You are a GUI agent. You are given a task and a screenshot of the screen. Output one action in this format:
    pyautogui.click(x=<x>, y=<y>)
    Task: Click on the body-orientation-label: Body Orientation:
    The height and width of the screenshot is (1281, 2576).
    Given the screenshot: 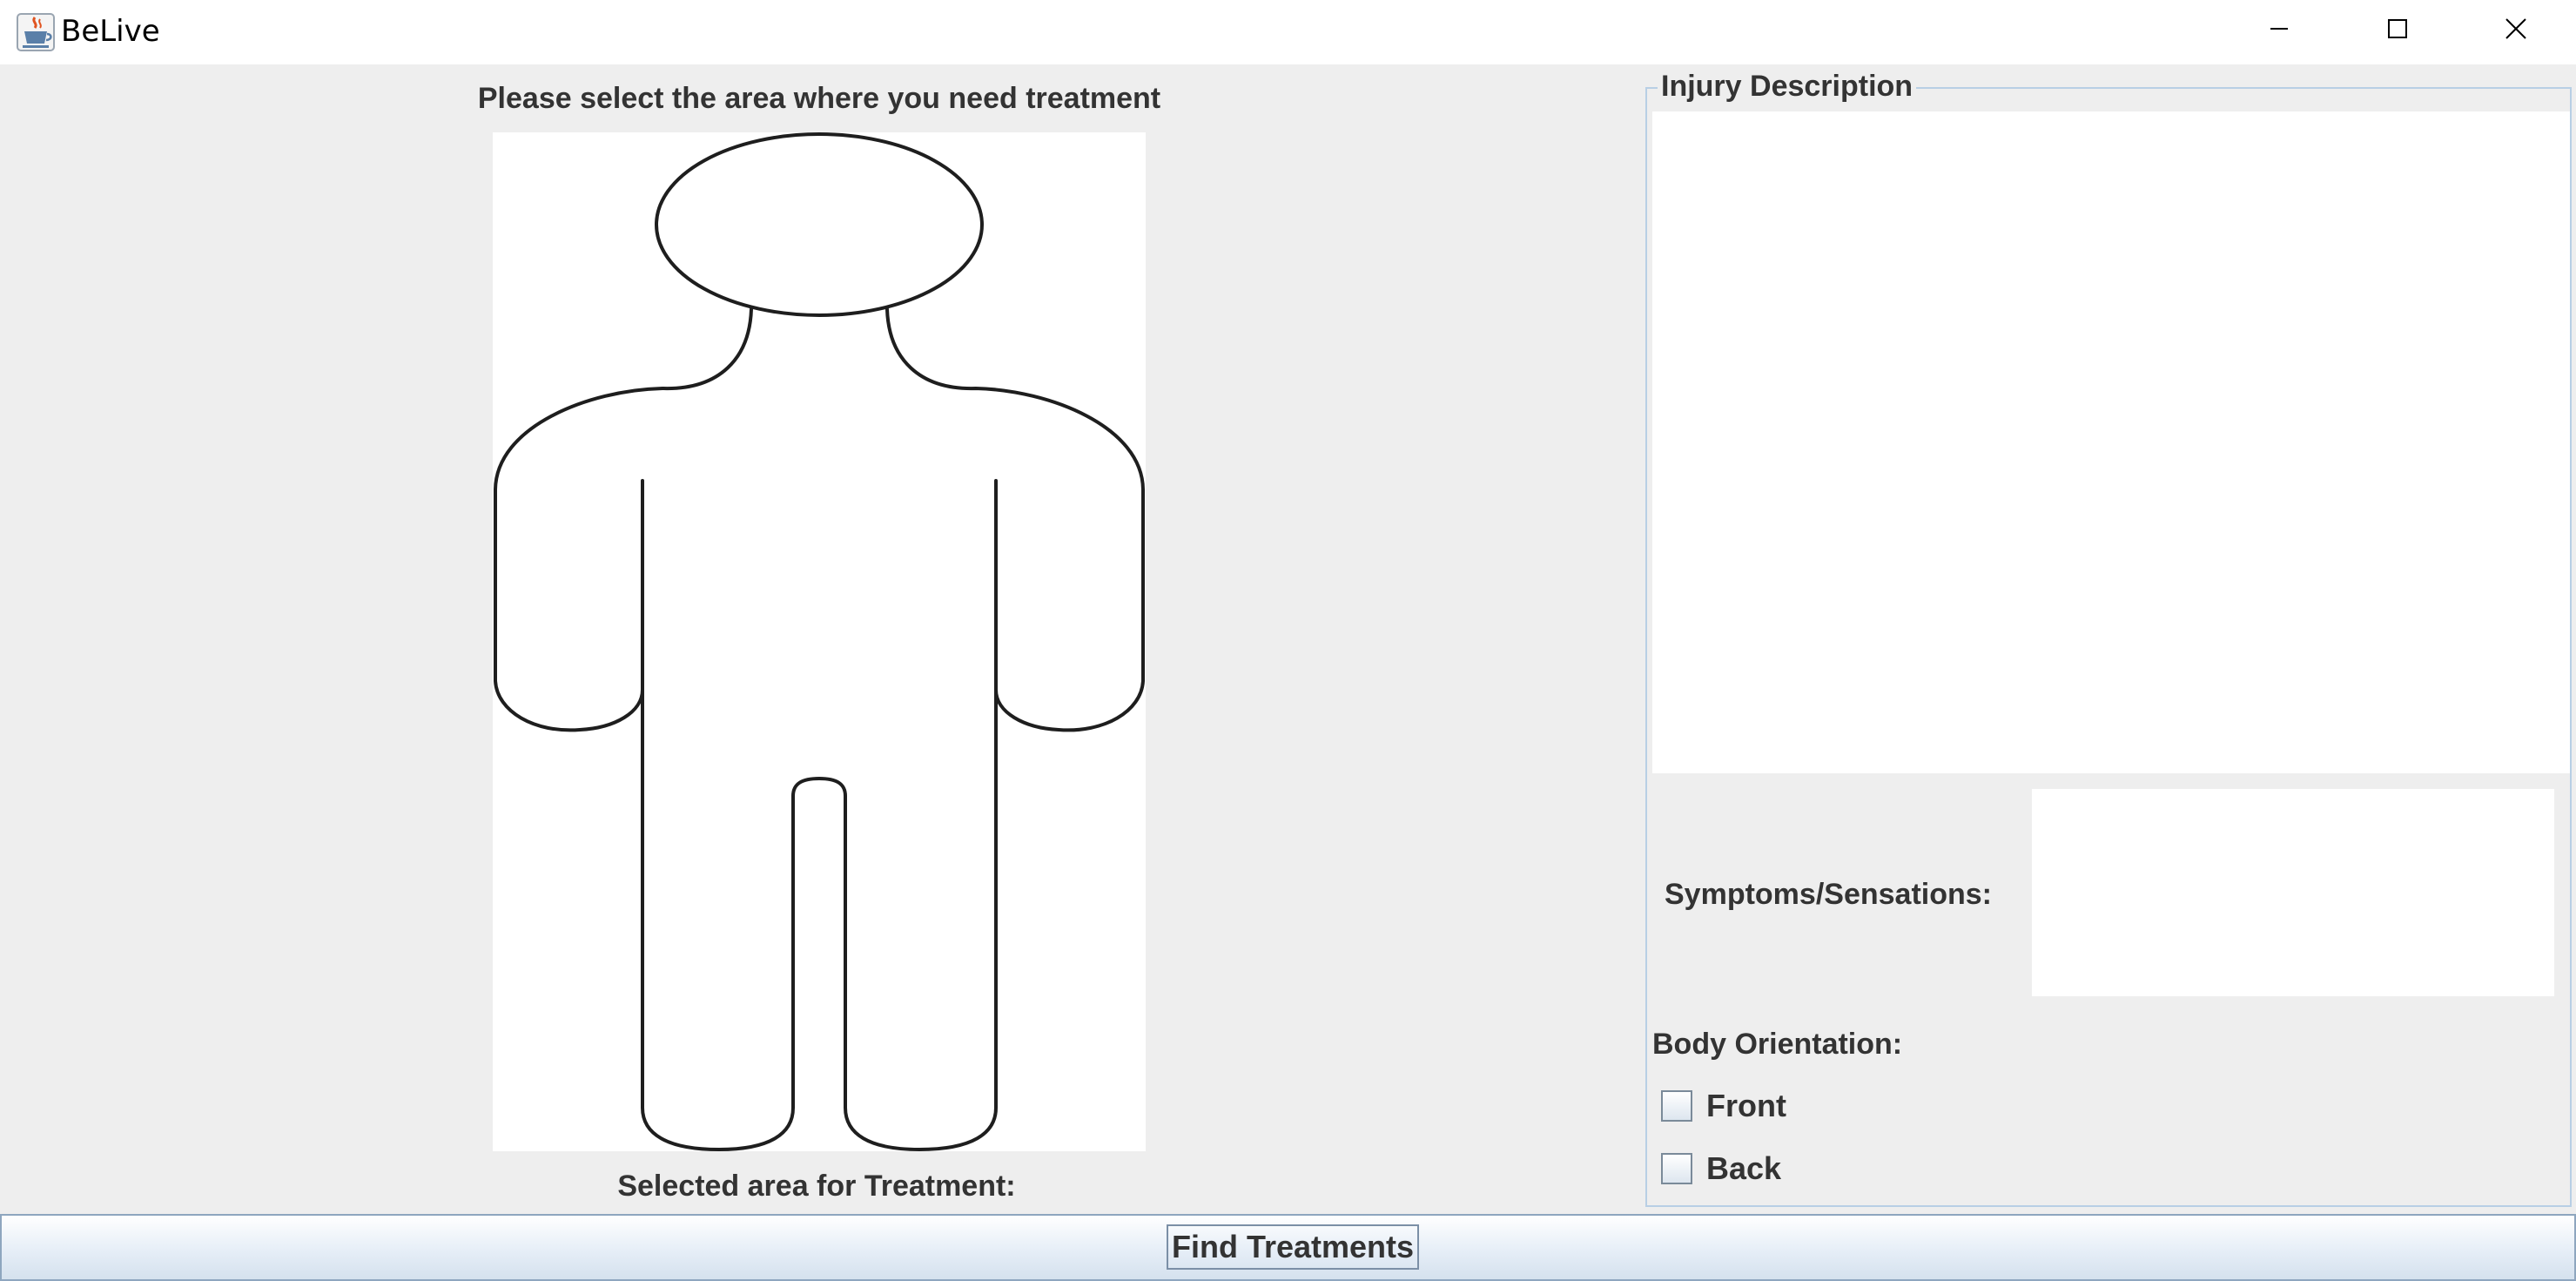 What is the action you would take?
    pyautogui.click(x=1777, y=1044)
    